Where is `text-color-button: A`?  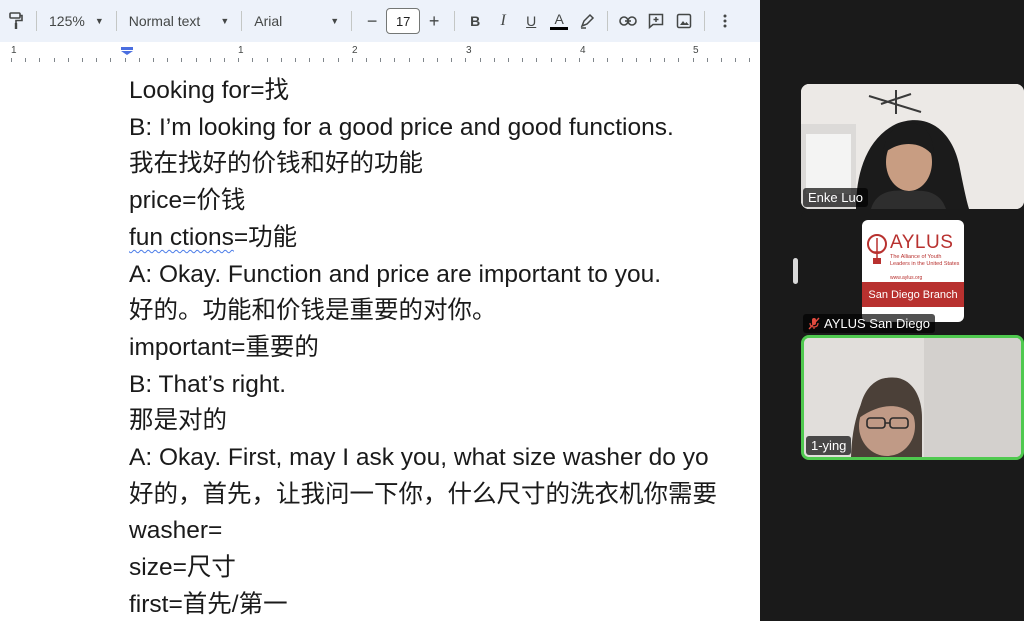
text-color-button: A is located at coordinates (559, 21).